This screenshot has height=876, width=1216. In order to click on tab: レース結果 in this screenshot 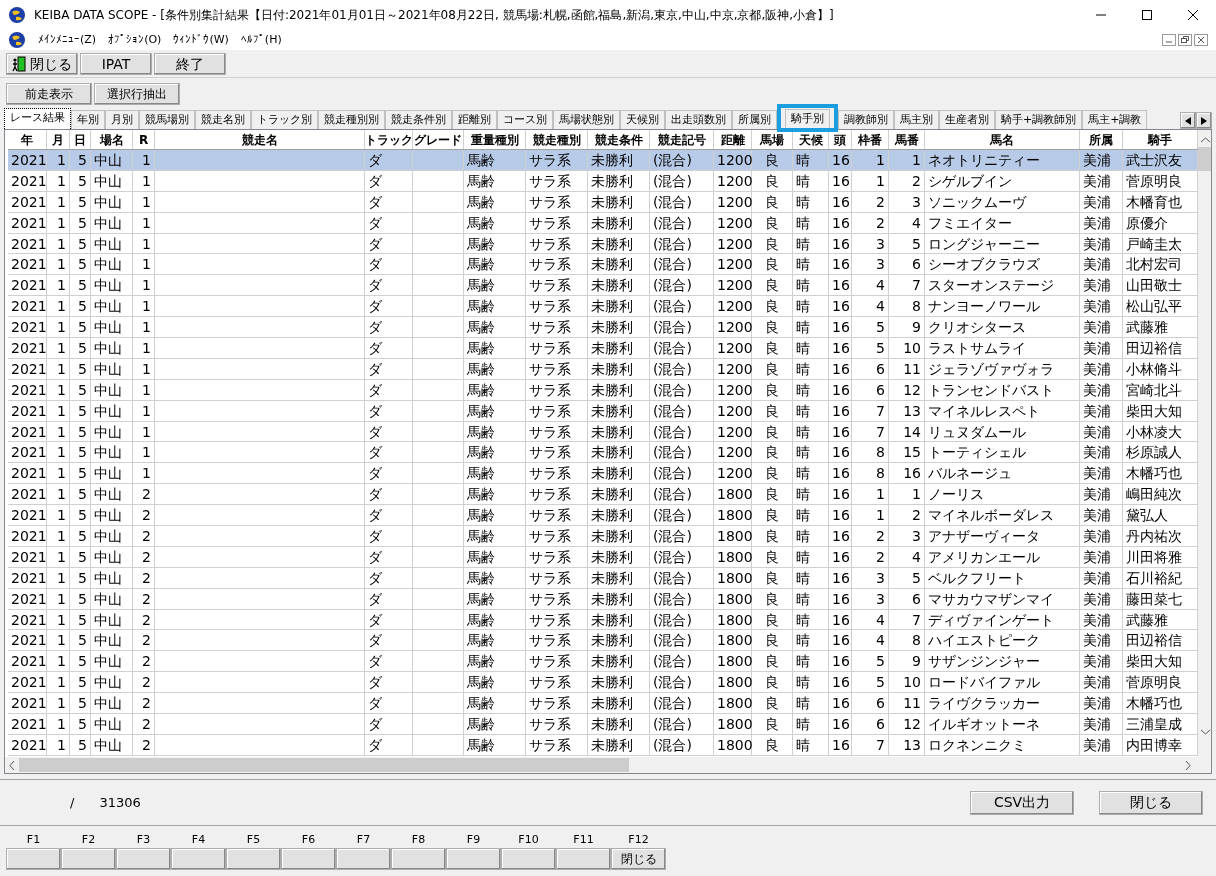, I will do `click(37, 118)`.